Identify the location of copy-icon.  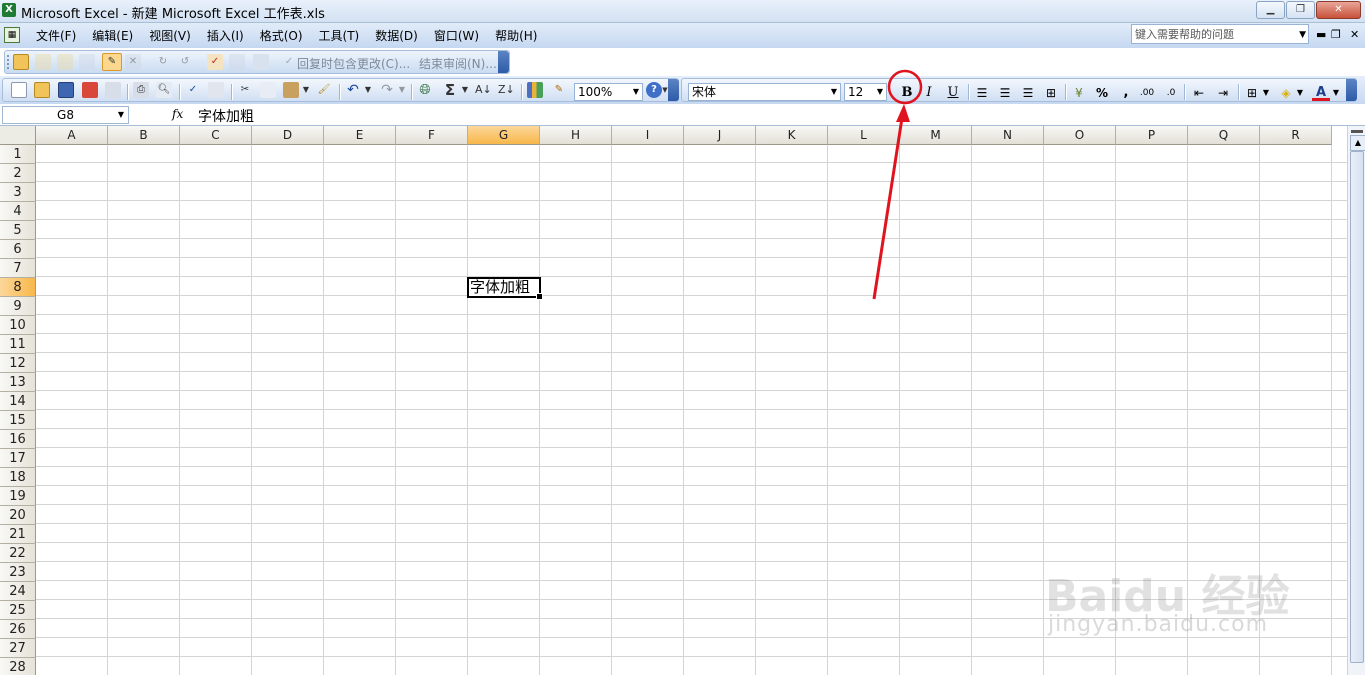
(268, 90).